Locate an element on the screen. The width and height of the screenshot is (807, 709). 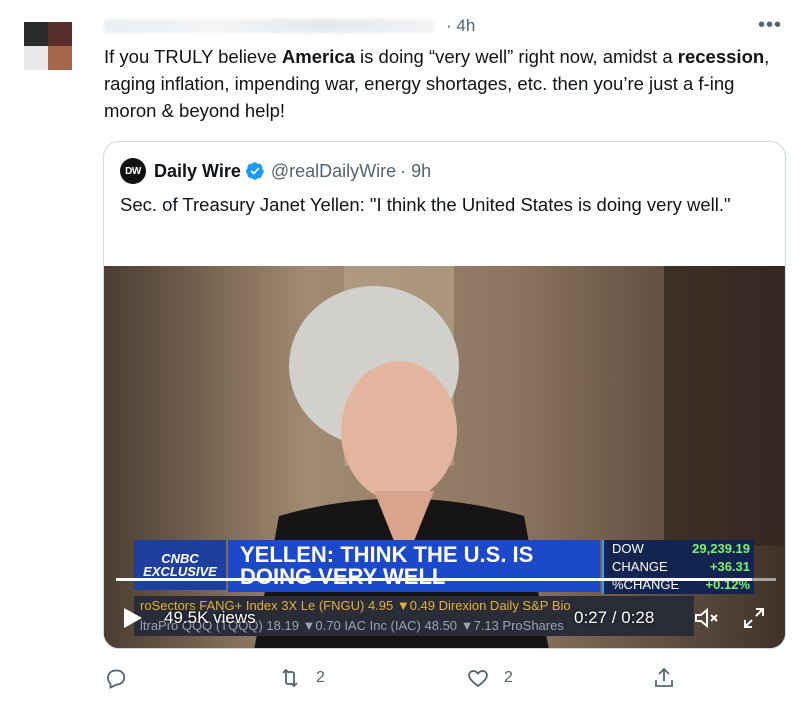
ticker-label: DOW is located at coordinates (628, 548).